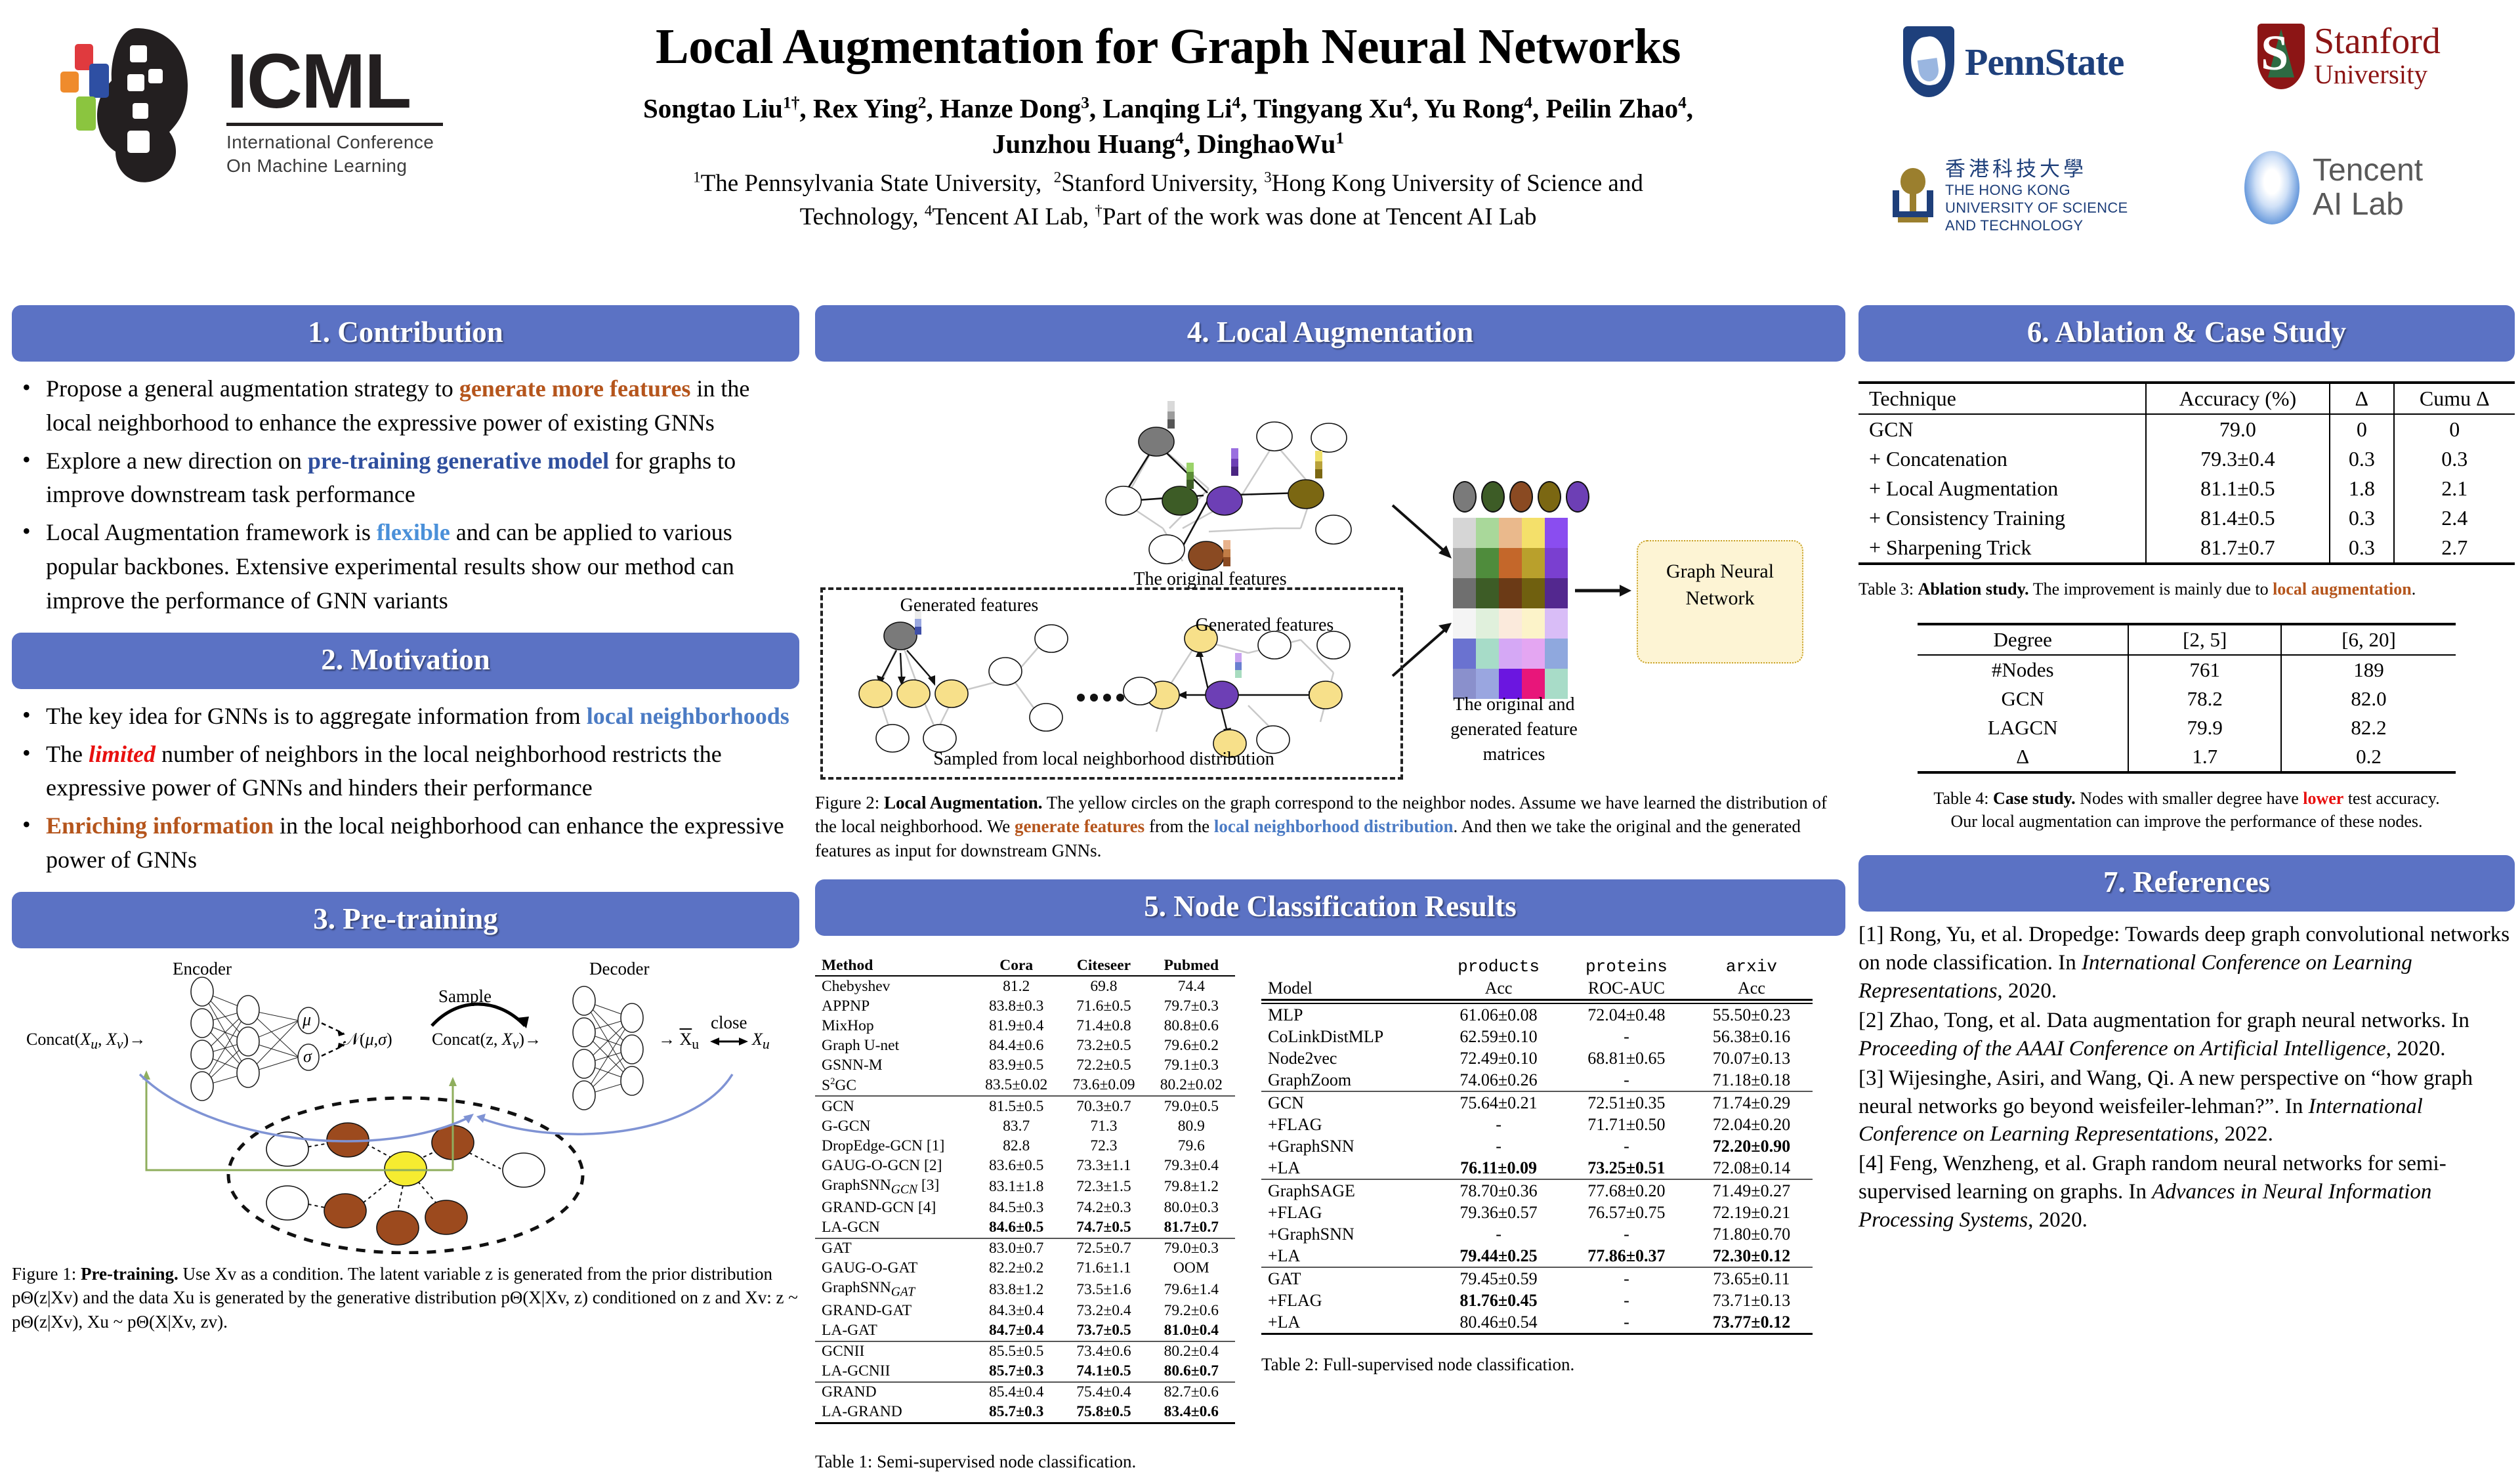 This screenshot has width=2520, height=1472. What do you see at coordinates (1016, 965) in the screenshot?
I see `col-header-cora: Cora` at bounding box center [1016, 965].